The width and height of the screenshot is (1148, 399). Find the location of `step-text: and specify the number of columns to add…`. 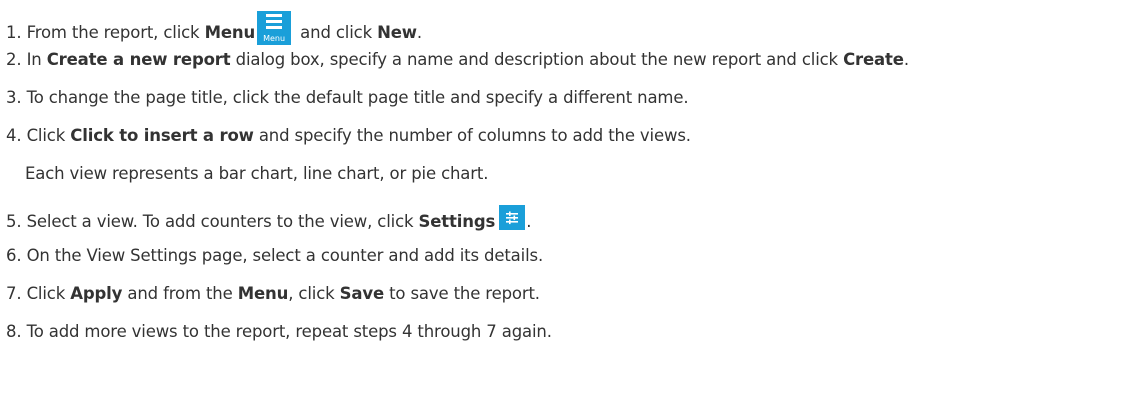

step-text: and specify the number of columns to add… is located at coordinates (472, 135).